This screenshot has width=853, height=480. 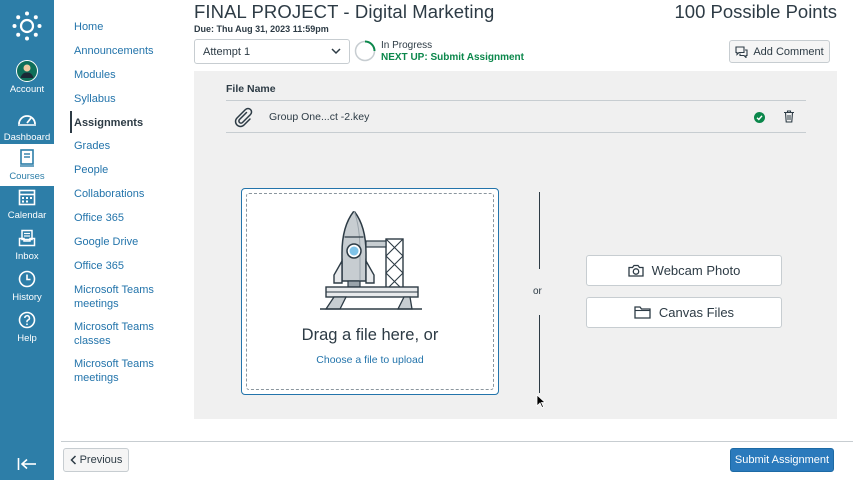 What do you see at coordinates (27, 119) in the screenshot?
I see `dashboard-icon` at bounding box center [27, 119].